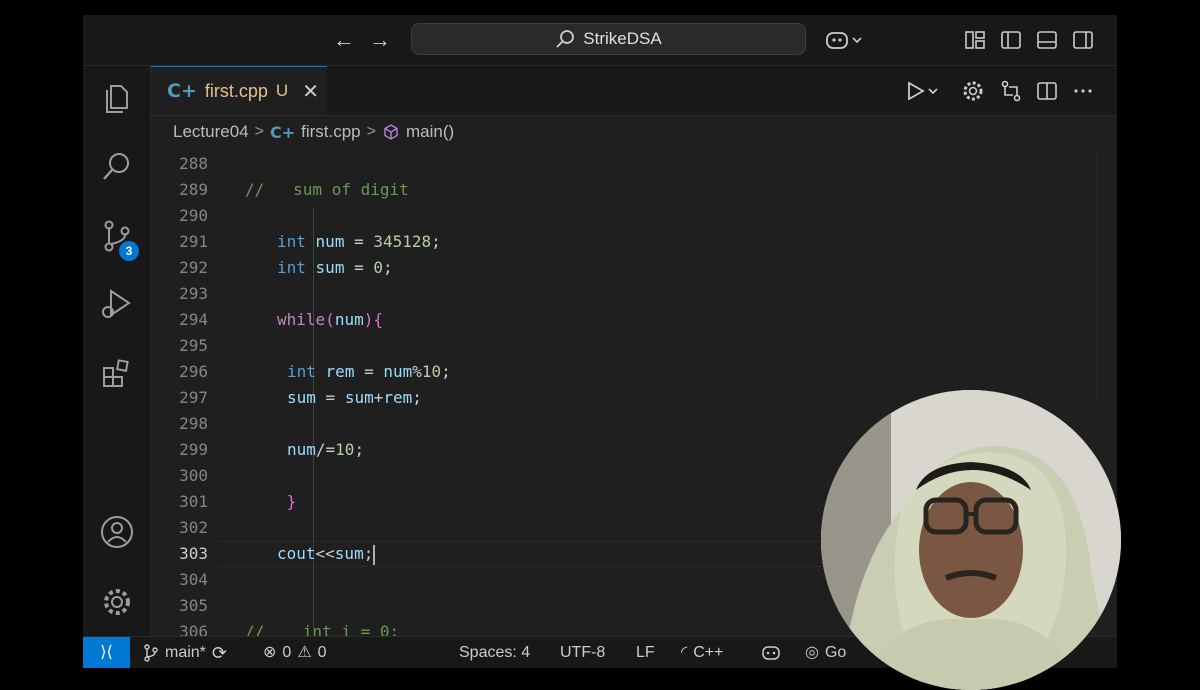  Describe the element at coordinates (129, 251) in the screenshot. I see `source-control-badge: 3` at that location.